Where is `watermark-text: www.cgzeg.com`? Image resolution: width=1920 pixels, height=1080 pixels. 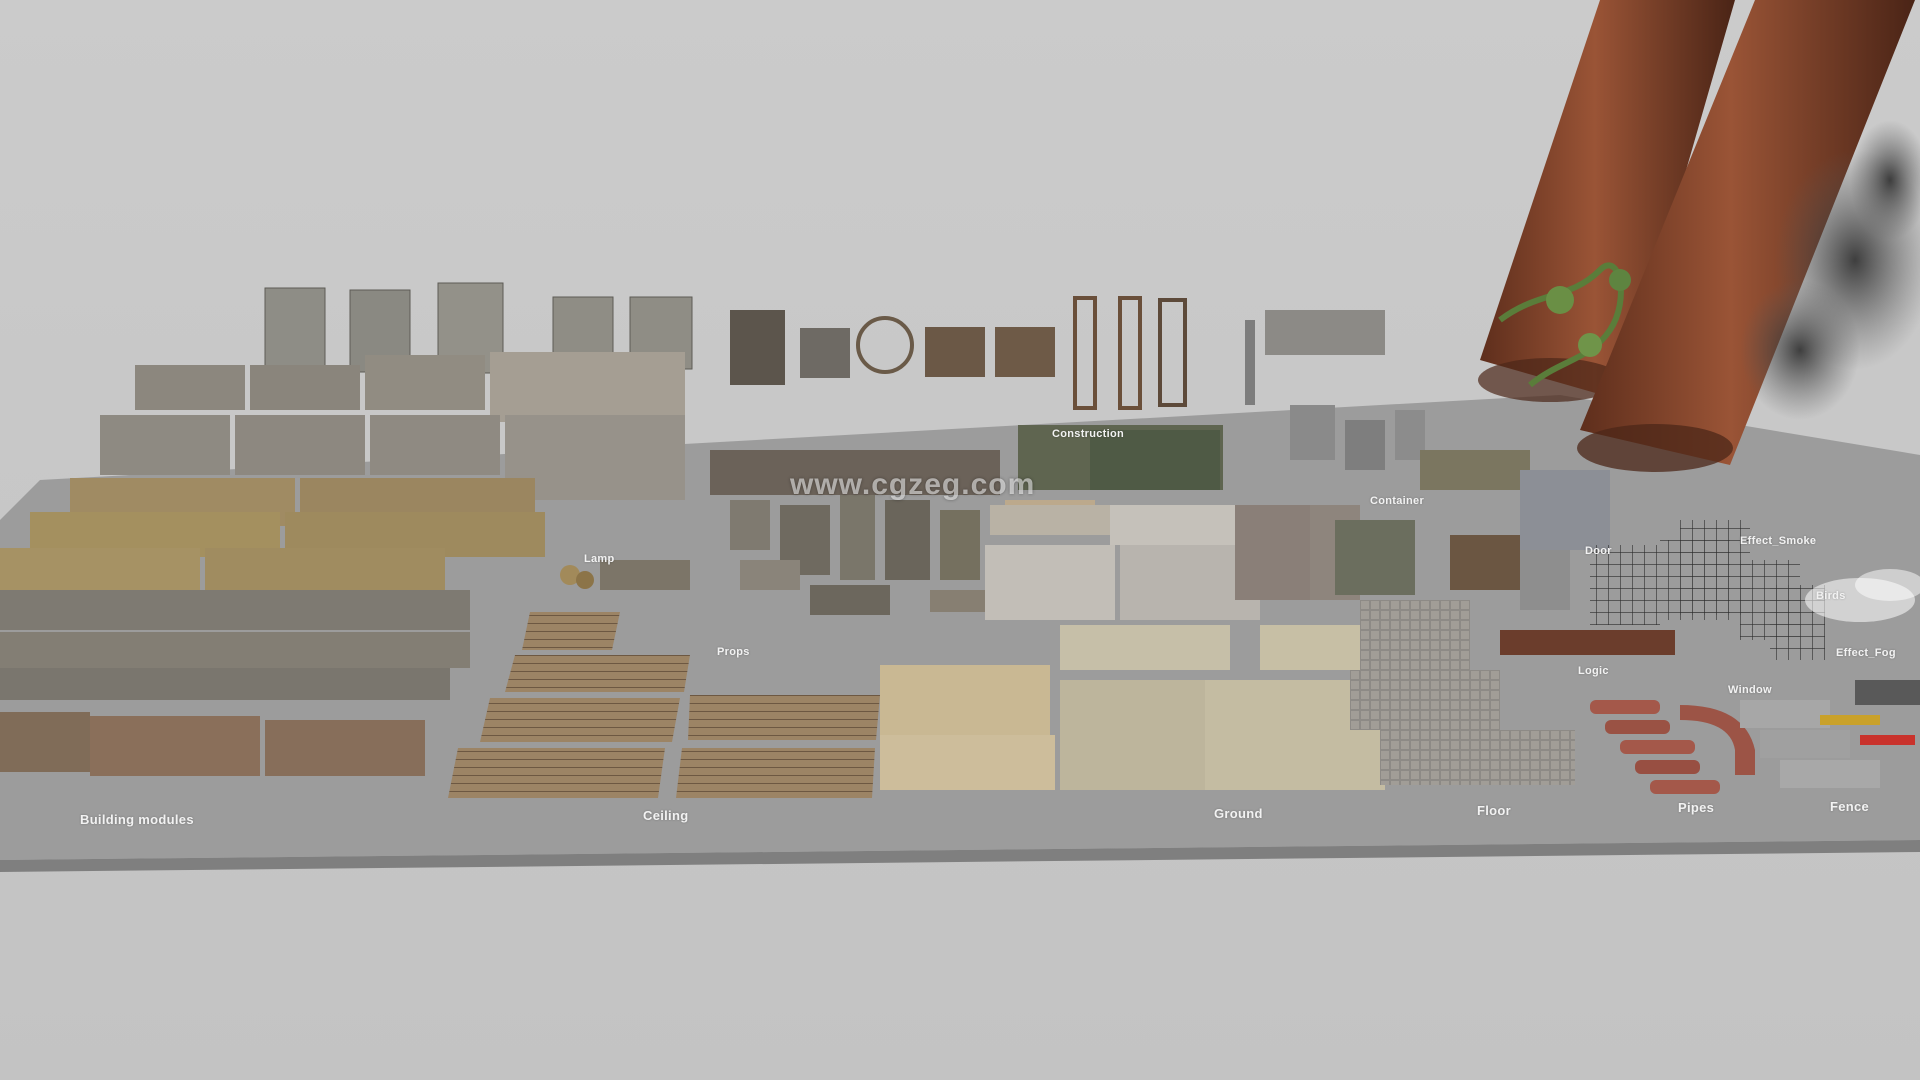 watermark-text: www.cgzeg.com is located at coordinates (913, 484).